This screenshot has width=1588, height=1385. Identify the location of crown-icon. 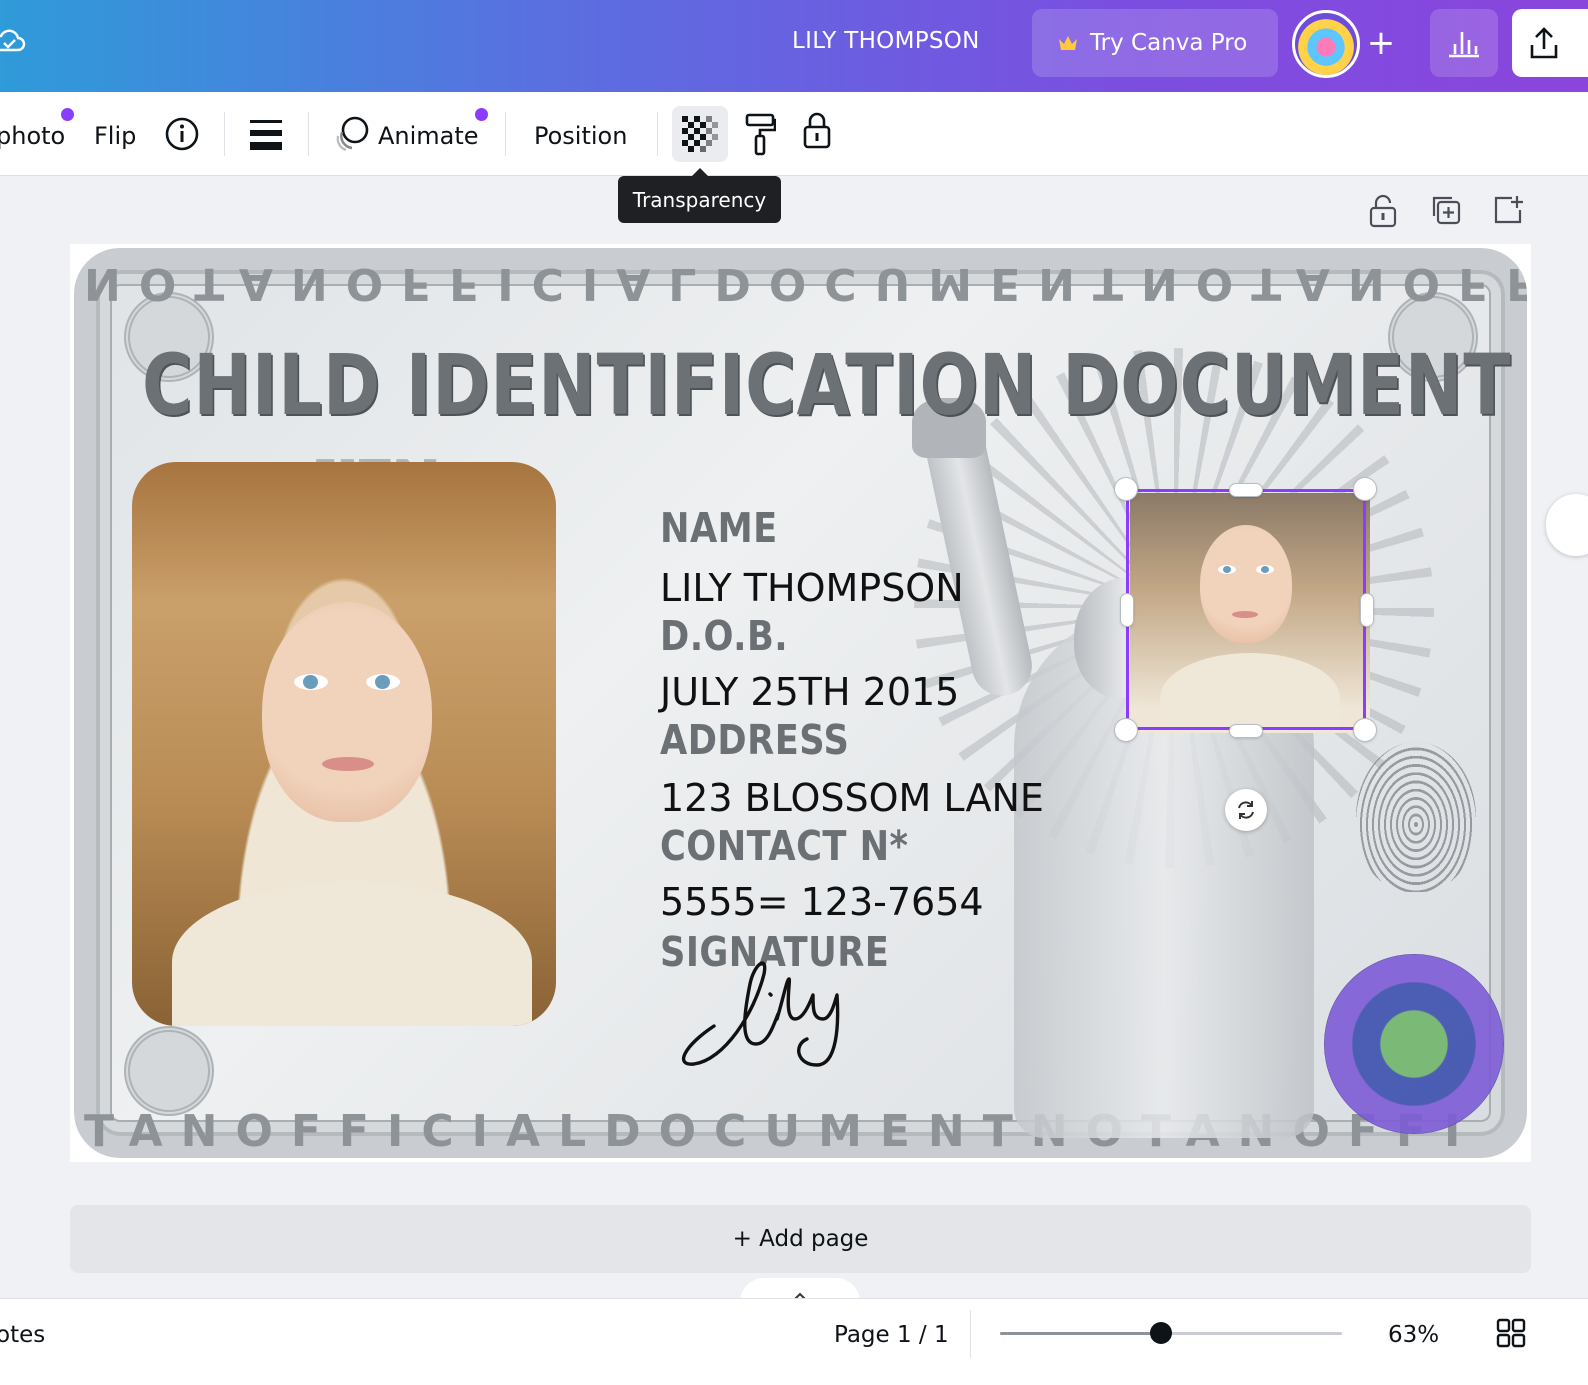
(1068, 43).